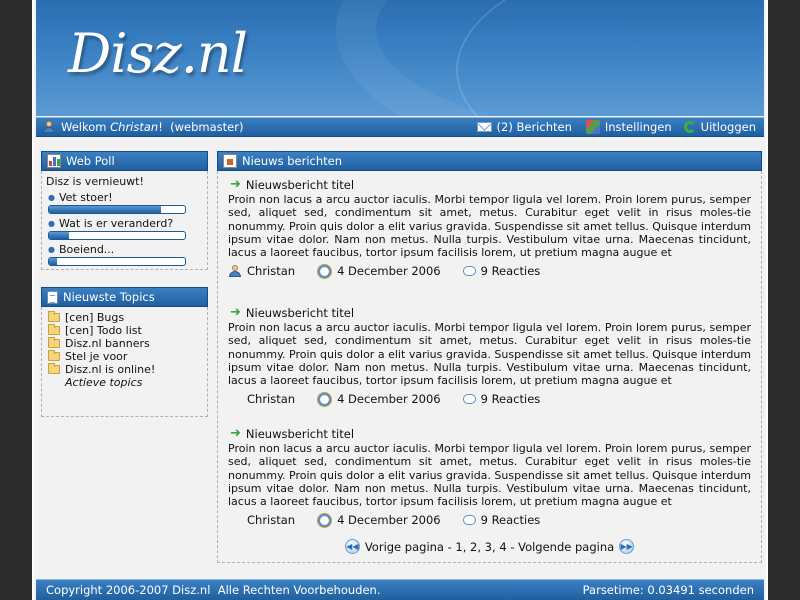 The image size is (800, 600). I want to click on arrow-right-icon: ➜, so click(235, 433).